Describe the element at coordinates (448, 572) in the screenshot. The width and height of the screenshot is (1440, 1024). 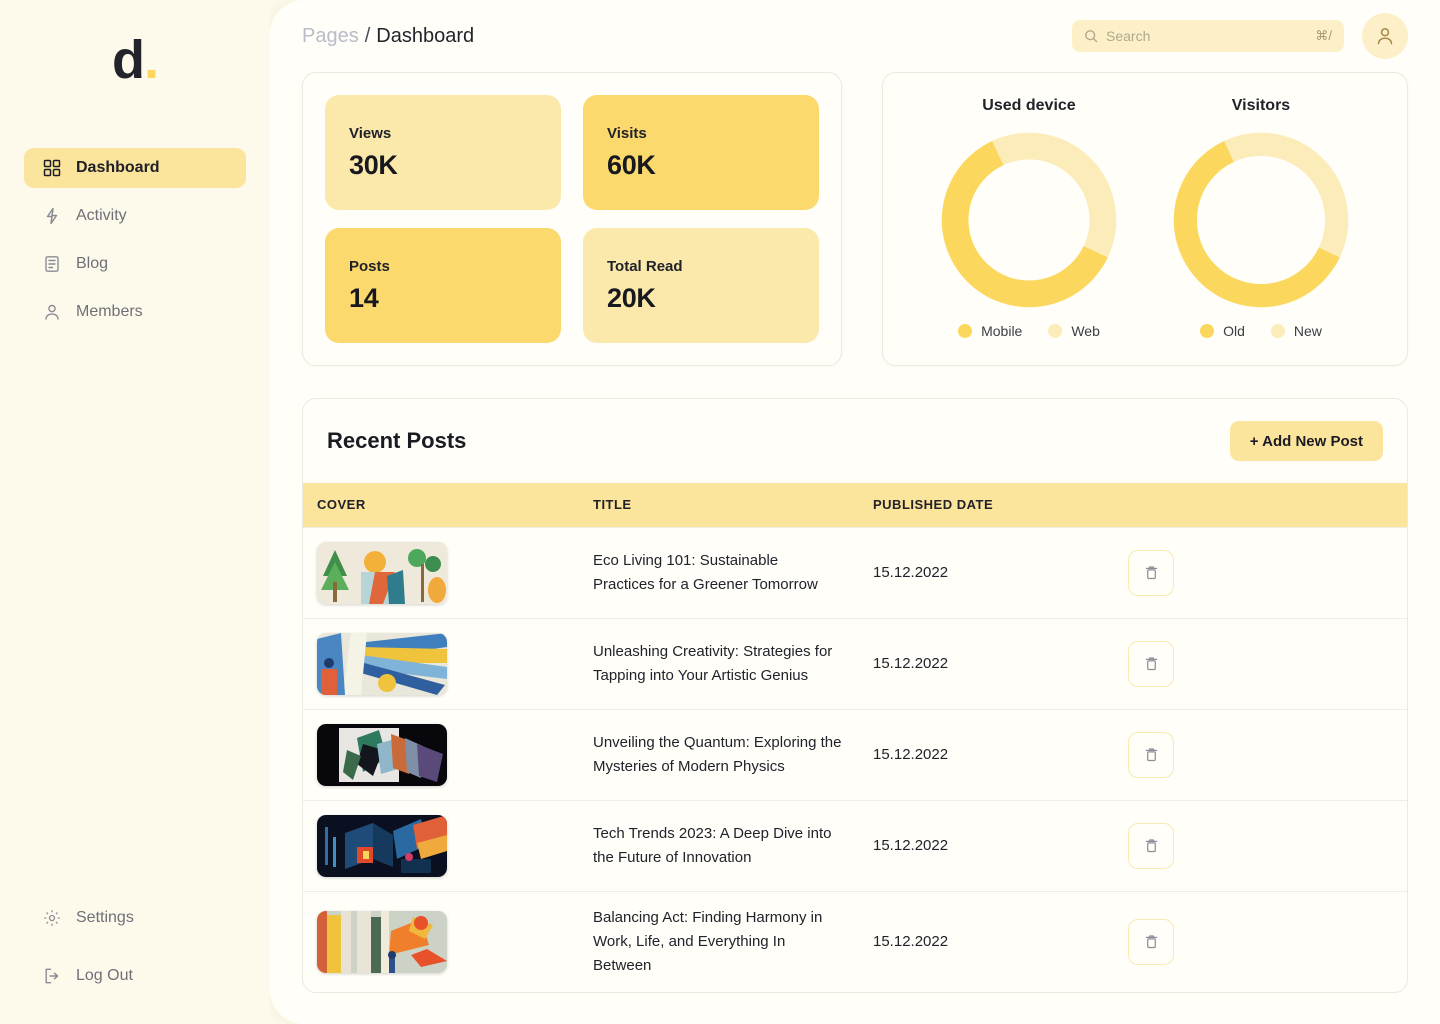
I see `cell-cover` at that location.